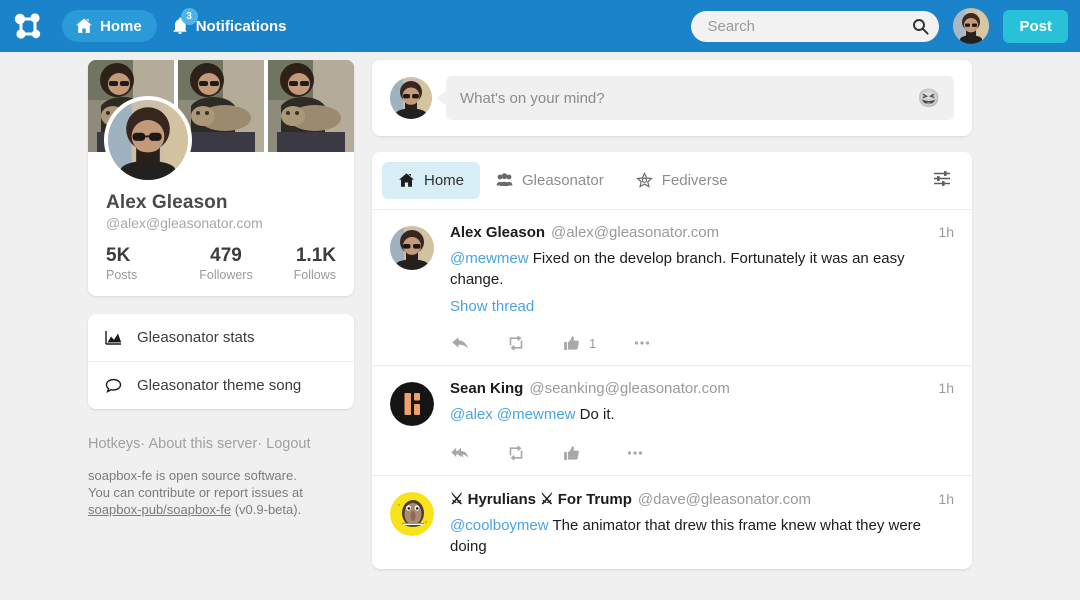  What do you see at coordinates (114, 444) in the screenshot?
I see `footer-link-hotkeys: Hotkeys` at bounding box center [114, 444].